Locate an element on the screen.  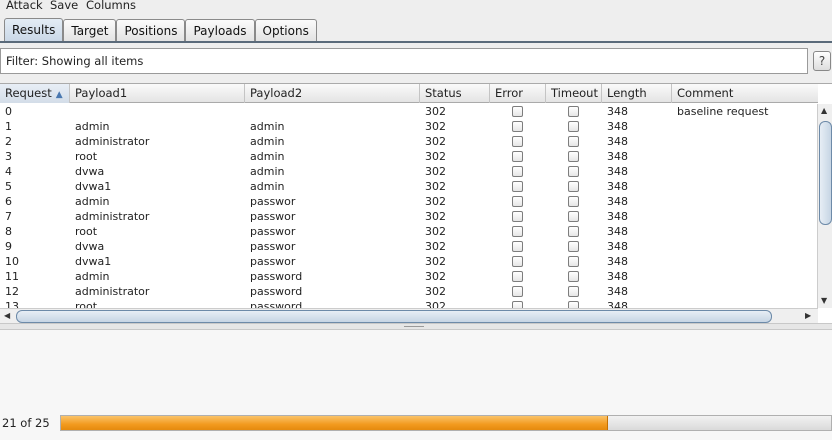
splitter-grip-icon is located at coordinates (414, 327).